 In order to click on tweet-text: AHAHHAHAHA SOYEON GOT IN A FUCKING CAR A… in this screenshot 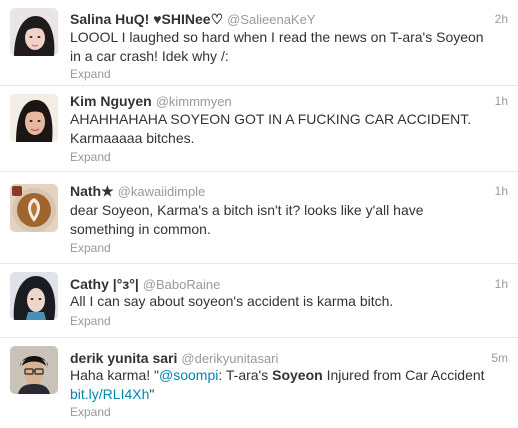, I will do `click(271, 128)`.